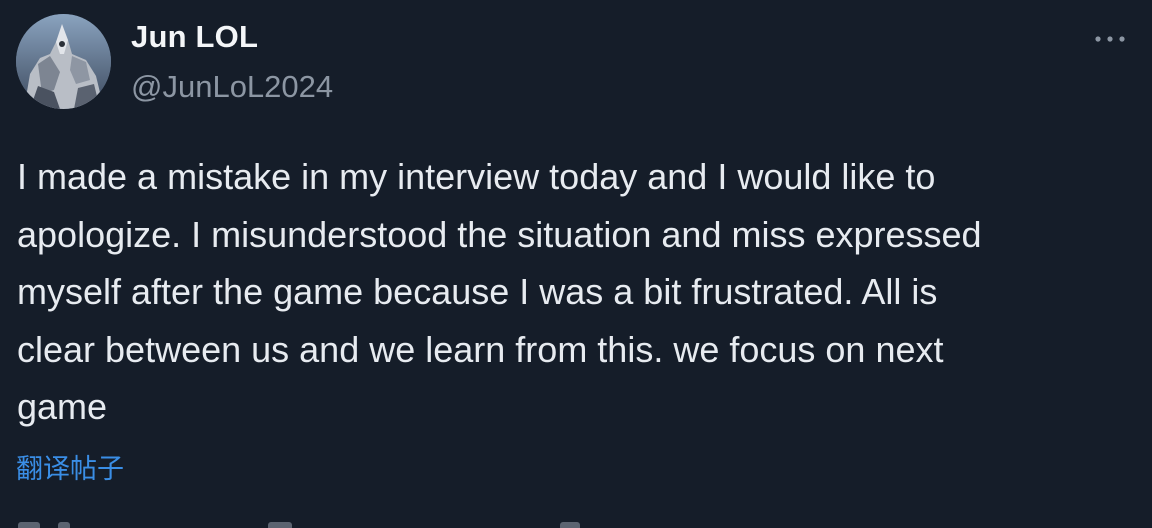  I want to click on clipped-next-row, so click(576, 523).